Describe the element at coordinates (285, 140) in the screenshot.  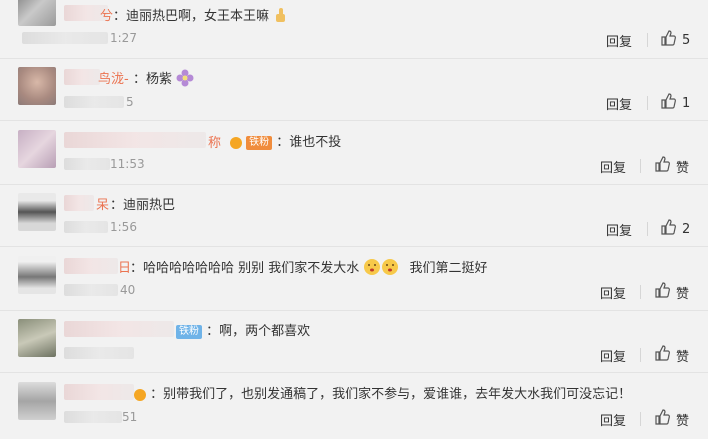
I see `comment-text: 铁粉 ：谁也不投` at that location.